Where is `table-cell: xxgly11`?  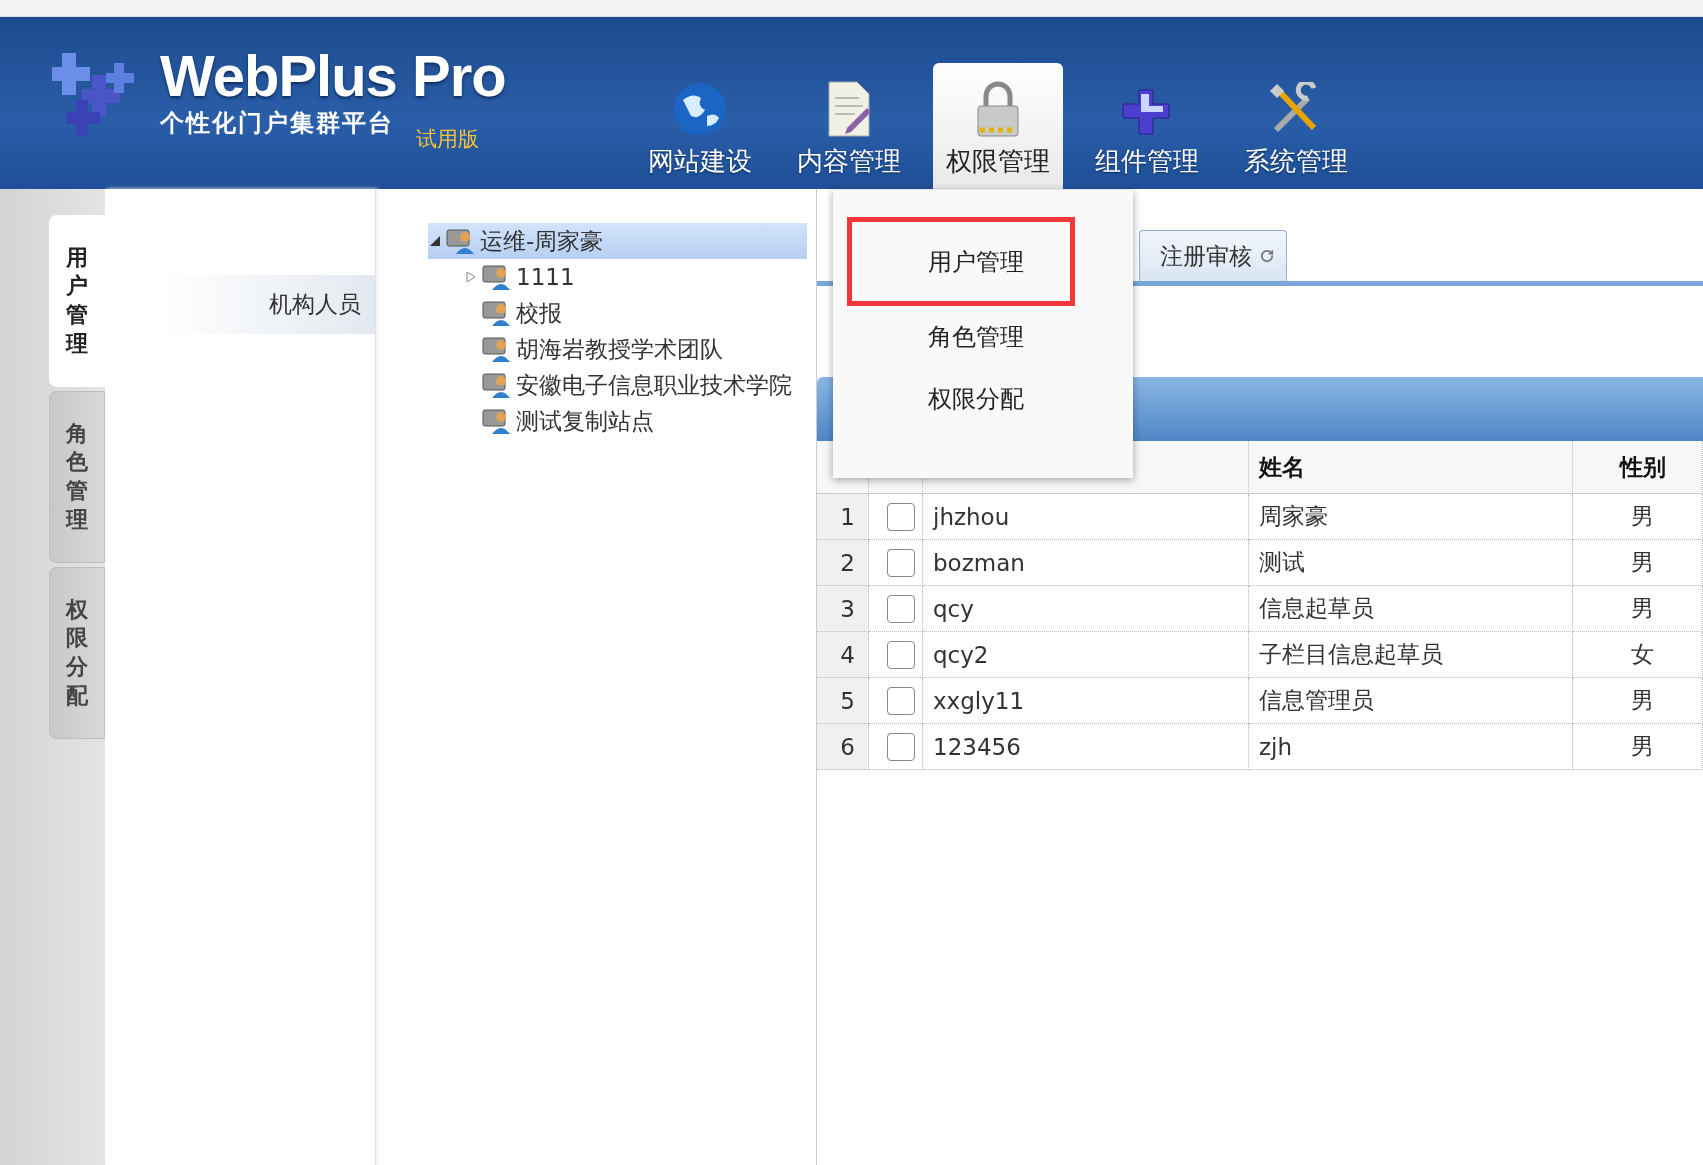 table-cell: xxgly11 is located at coordinates (1086, 701).